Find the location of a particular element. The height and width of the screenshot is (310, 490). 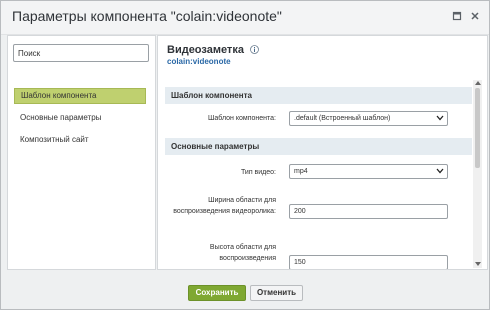

component-title: Видеозаметка is located at coordinates (205, 50).